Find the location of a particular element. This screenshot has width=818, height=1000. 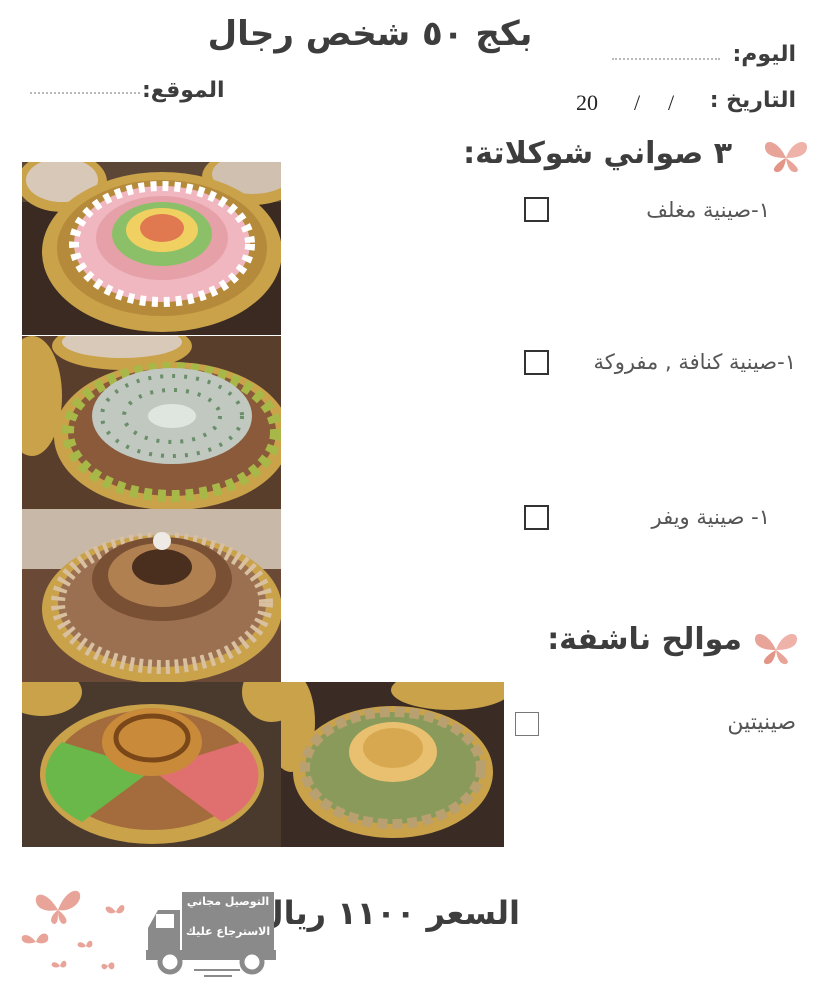

location-field is located at coordinates (85, 93).